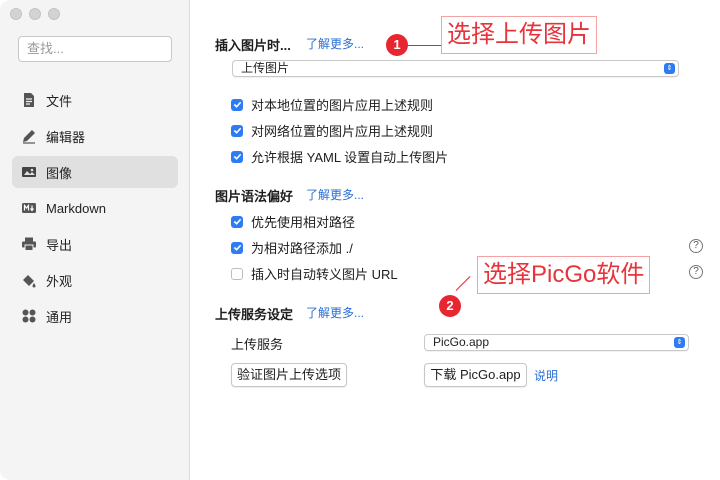 This screenshot has height=480, width=720. What do you see at coordinates (475, 375) in the screenshot?
I see `download-picgo-button: 下载 PicGo.app` at bounding box center [475, 375].